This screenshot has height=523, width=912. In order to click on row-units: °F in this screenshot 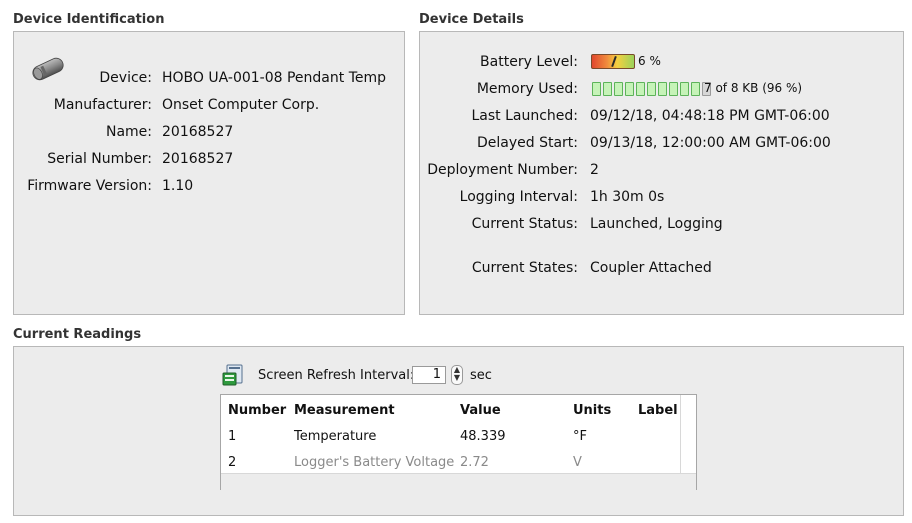, I will do `click(580, 436)`.